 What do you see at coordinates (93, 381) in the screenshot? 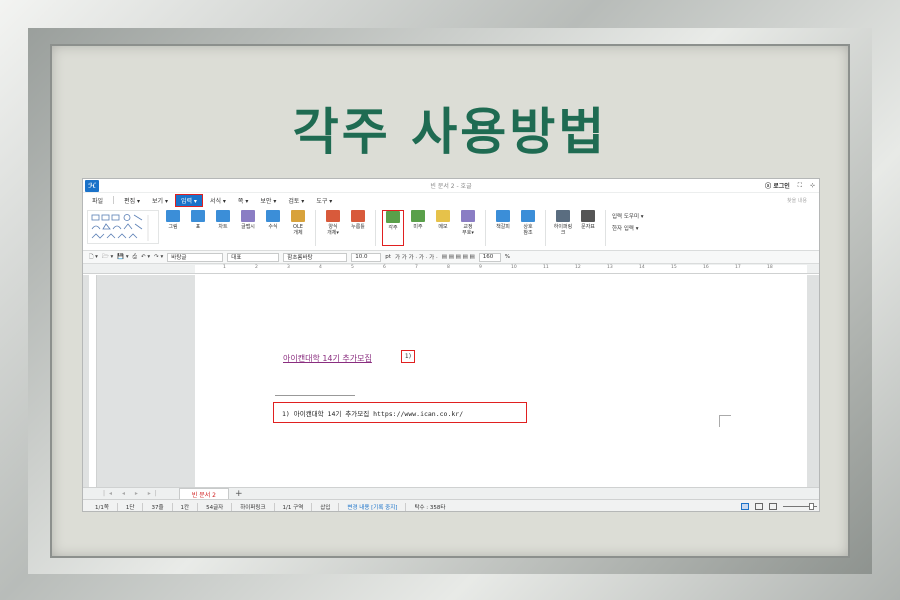
I see `vertical-ruler` at bounding box center [93, 381].